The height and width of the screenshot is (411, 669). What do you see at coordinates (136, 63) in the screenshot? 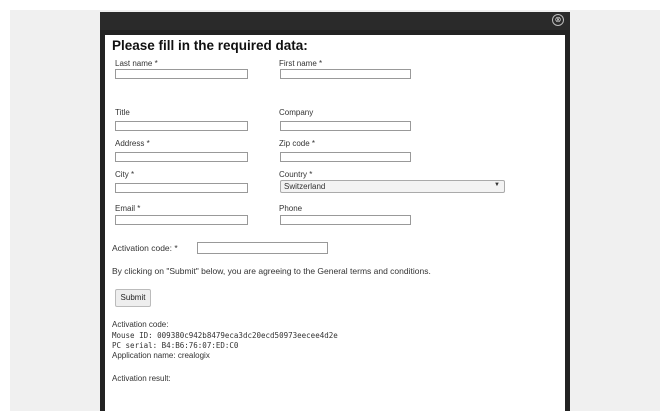
I see `last-name-label: Last name *` at bounding box center [136, 63].